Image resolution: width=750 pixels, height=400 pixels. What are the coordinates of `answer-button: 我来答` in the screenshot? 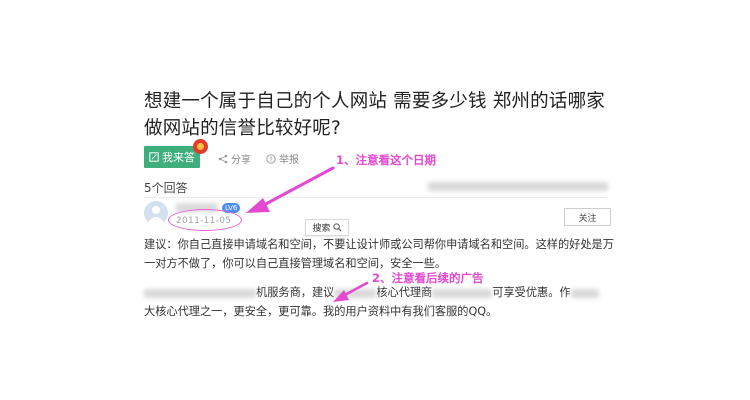 It's located at (172, 157).